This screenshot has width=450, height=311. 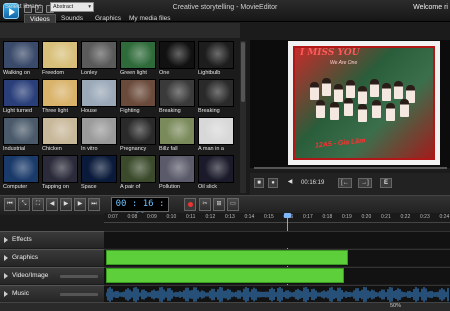 I want to click on comment-icon: ▭, so click(x=233, y=204).